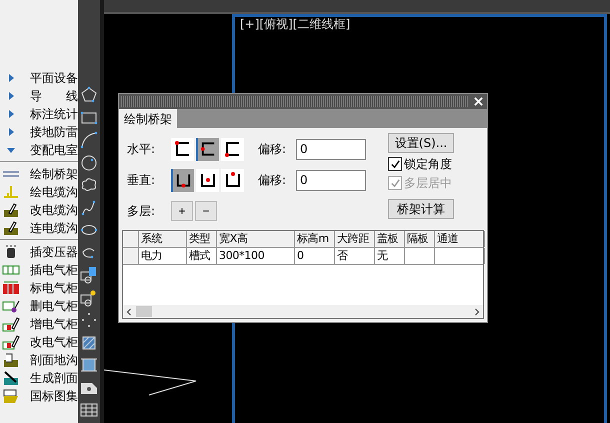 Image resolution: width=610 pixels, height=423 pixels. I want to click on column-header: 系统, so click(163, 239).